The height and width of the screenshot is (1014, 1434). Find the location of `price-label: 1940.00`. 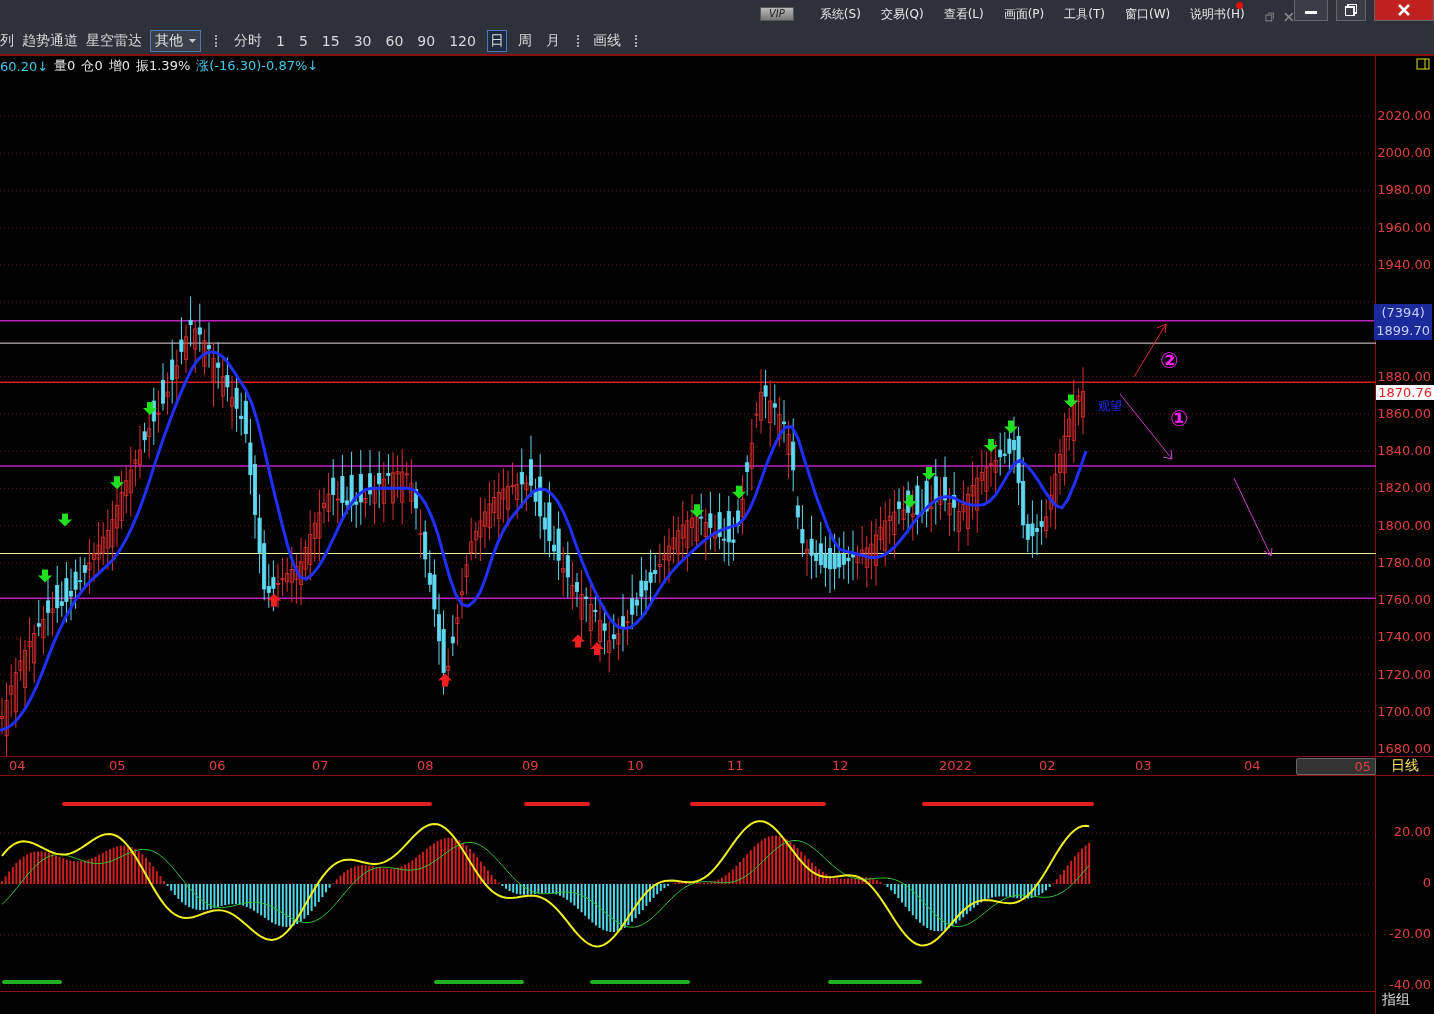

price-label: 1940.00 is located at coordinates (1404, 264).